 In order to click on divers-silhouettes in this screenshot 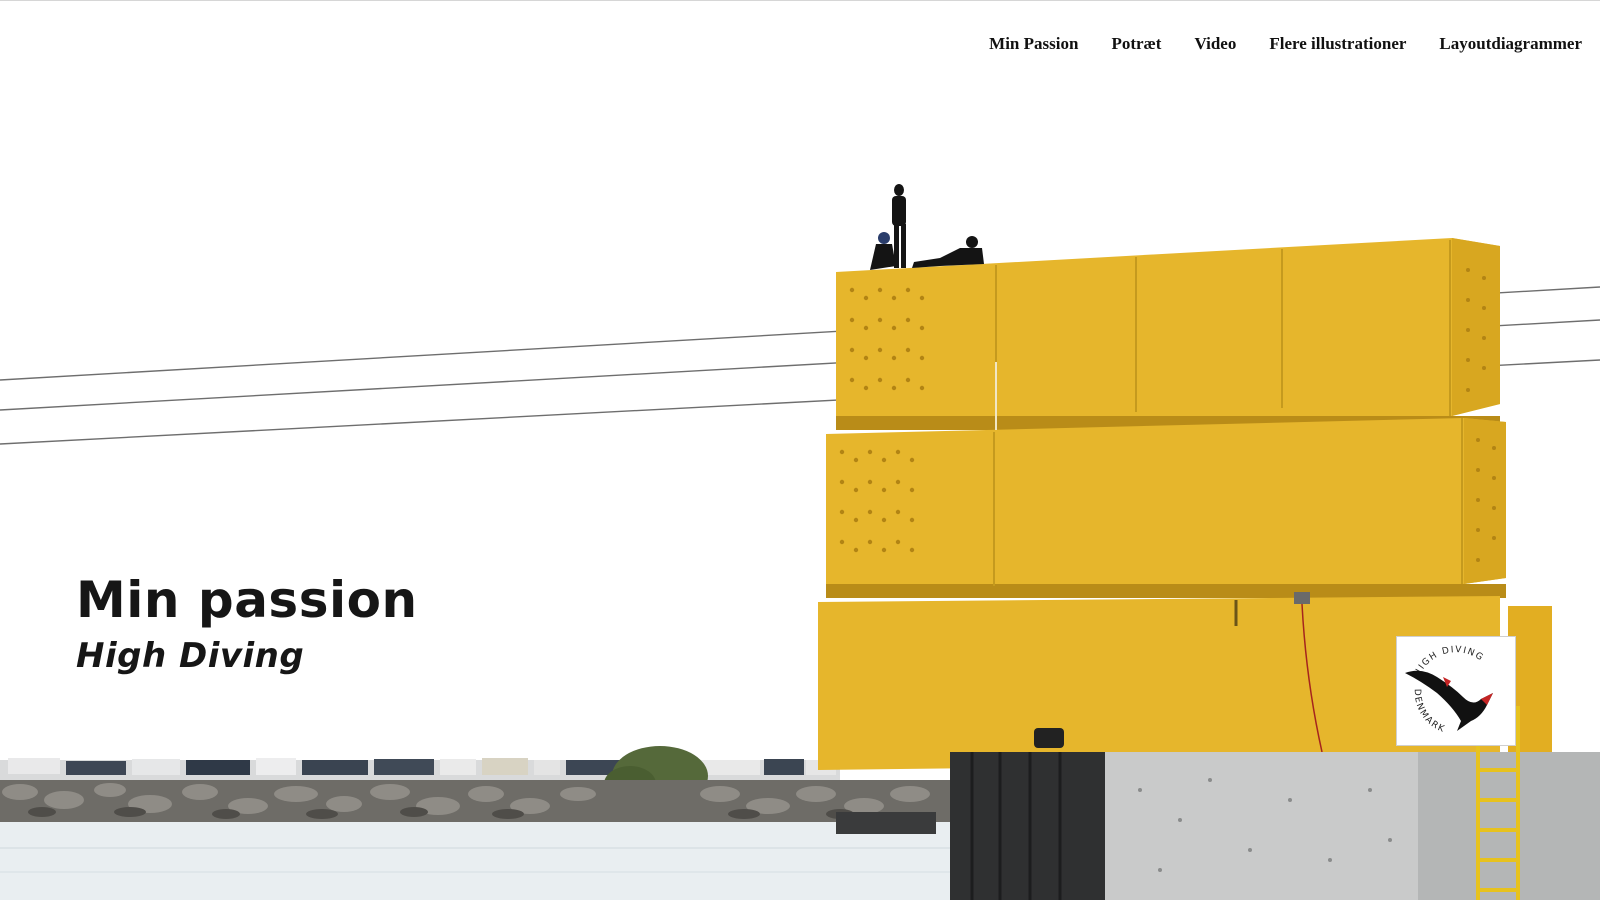, I will do `click(927, 227)`.